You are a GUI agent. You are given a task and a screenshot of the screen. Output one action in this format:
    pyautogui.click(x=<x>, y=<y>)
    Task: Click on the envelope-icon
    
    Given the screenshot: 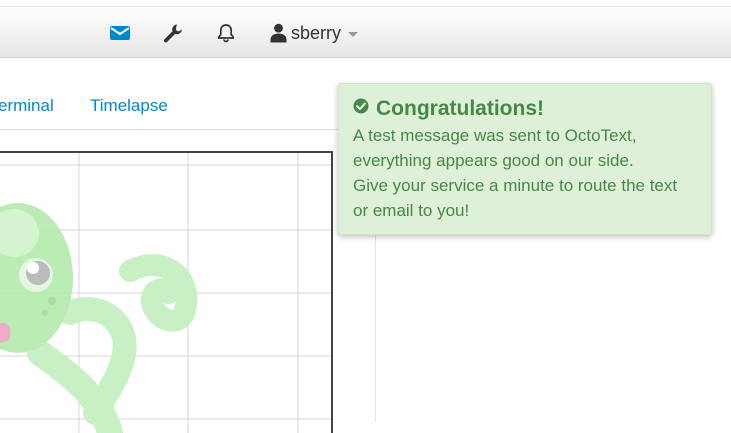 What is the action you would take?
    pyautogui.click(x=120, y=33)
    